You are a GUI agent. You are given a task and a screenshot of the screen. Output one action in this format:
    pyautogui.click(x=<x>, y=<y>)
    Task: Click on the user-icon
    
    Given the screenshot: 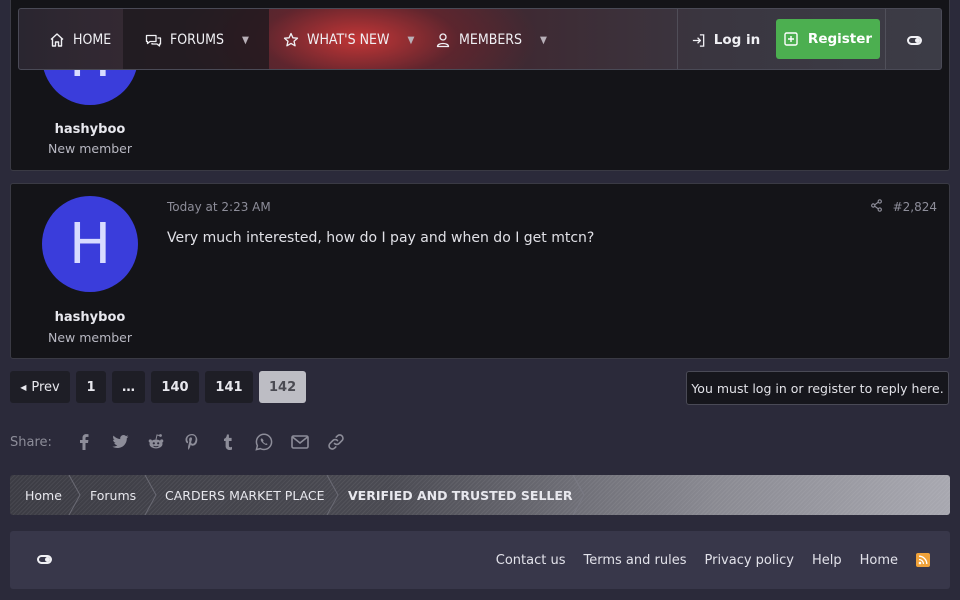 What is the action you would take?
    pyautogui.click(x=443, y=40)
    